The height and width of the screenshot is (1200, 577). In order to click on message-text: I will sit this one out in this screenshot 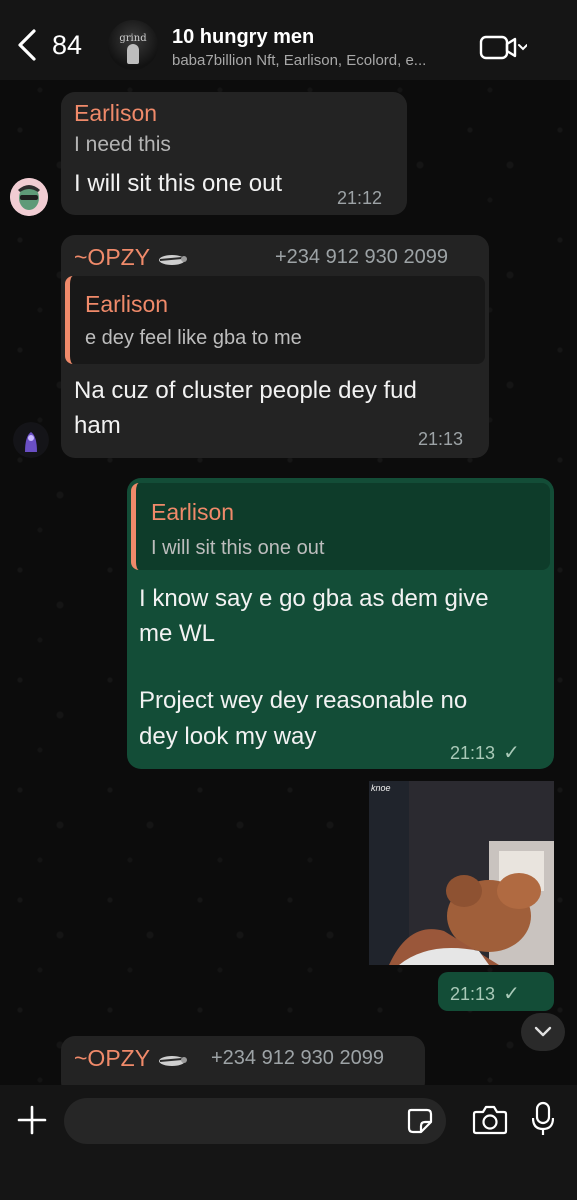, I will do `click(178, 183)`.